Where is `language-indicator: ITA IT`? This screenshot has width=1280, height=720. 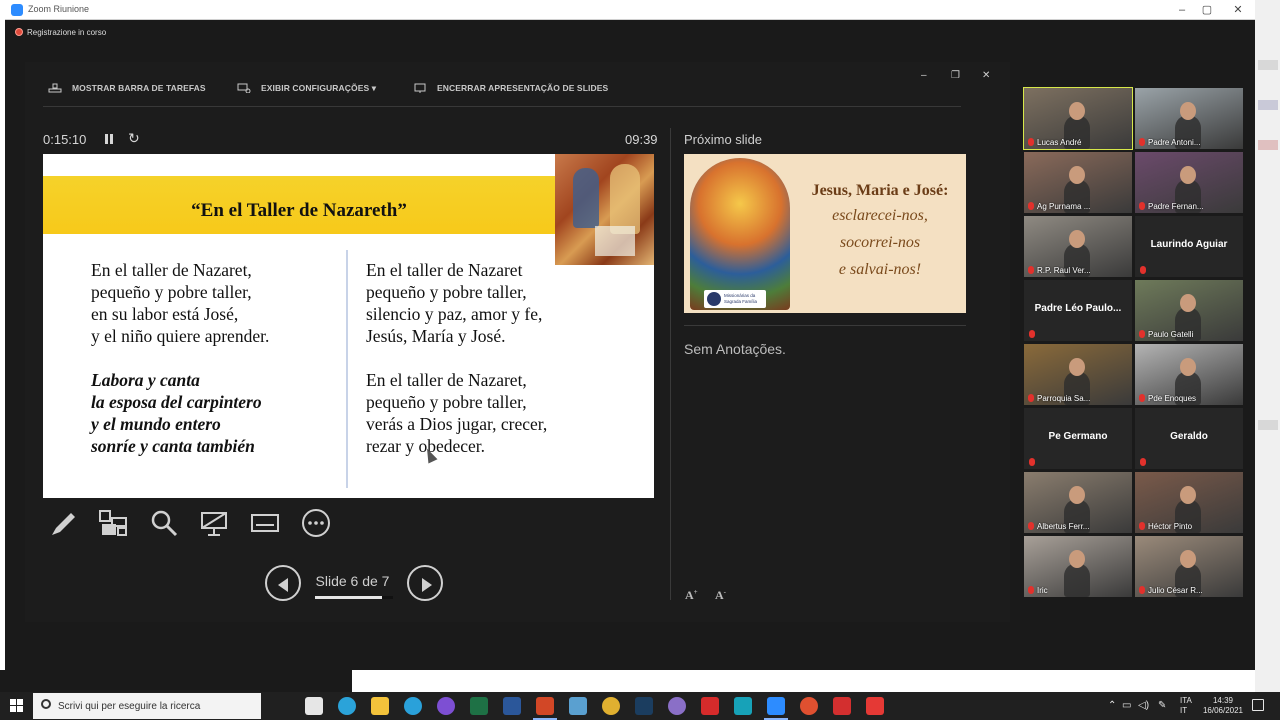 language-indicator: ITA IT is located at coordinates (1186, 706).